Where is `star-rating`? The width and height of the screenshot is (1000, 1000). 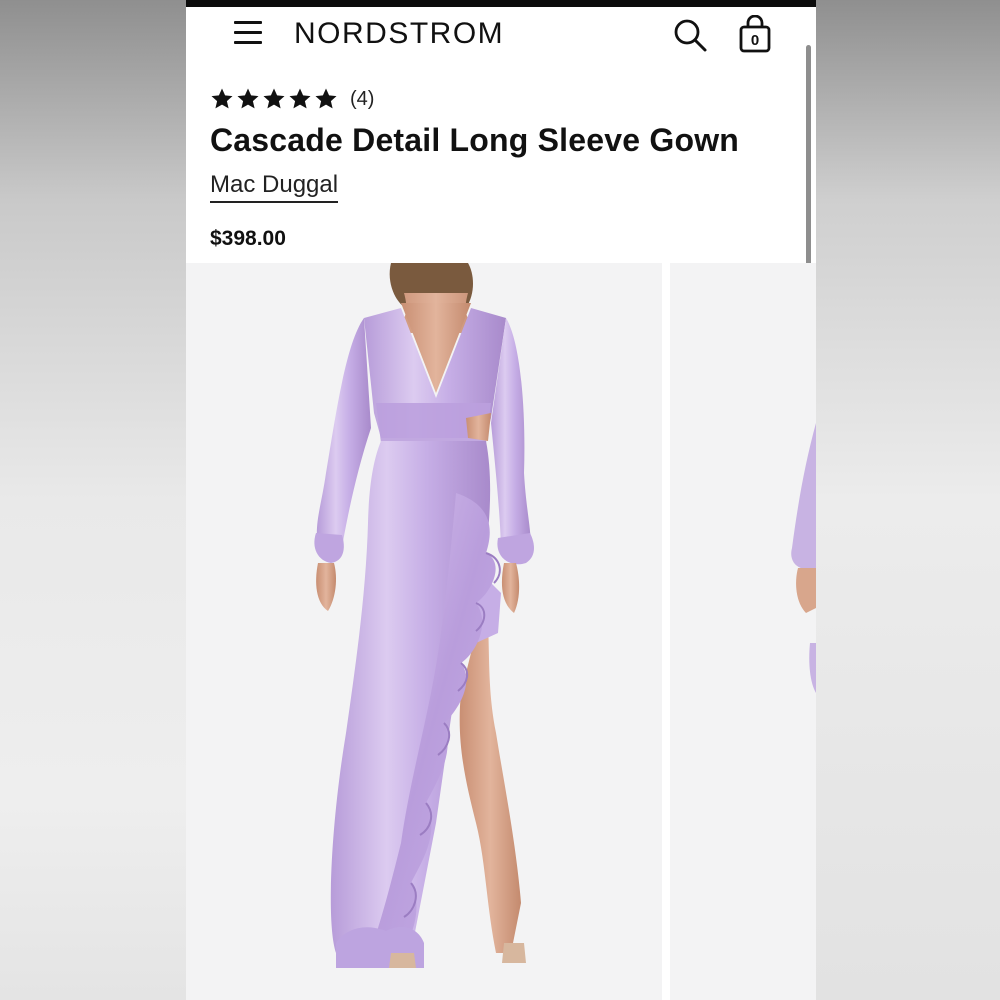
star-rating is located at coordinates (275, 99).